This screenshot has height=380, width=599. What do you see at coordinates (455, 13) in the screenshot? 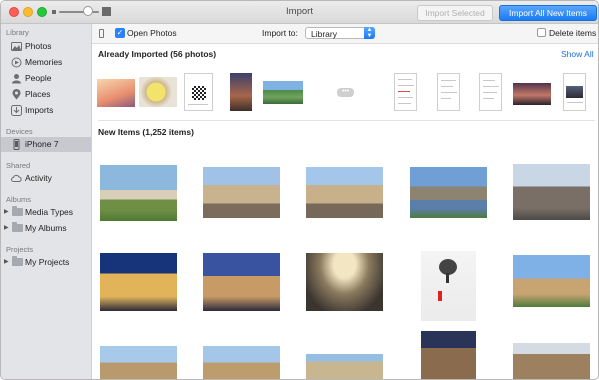
I see `import-selected-button: Import Selected` at bounding box center [455, 13].